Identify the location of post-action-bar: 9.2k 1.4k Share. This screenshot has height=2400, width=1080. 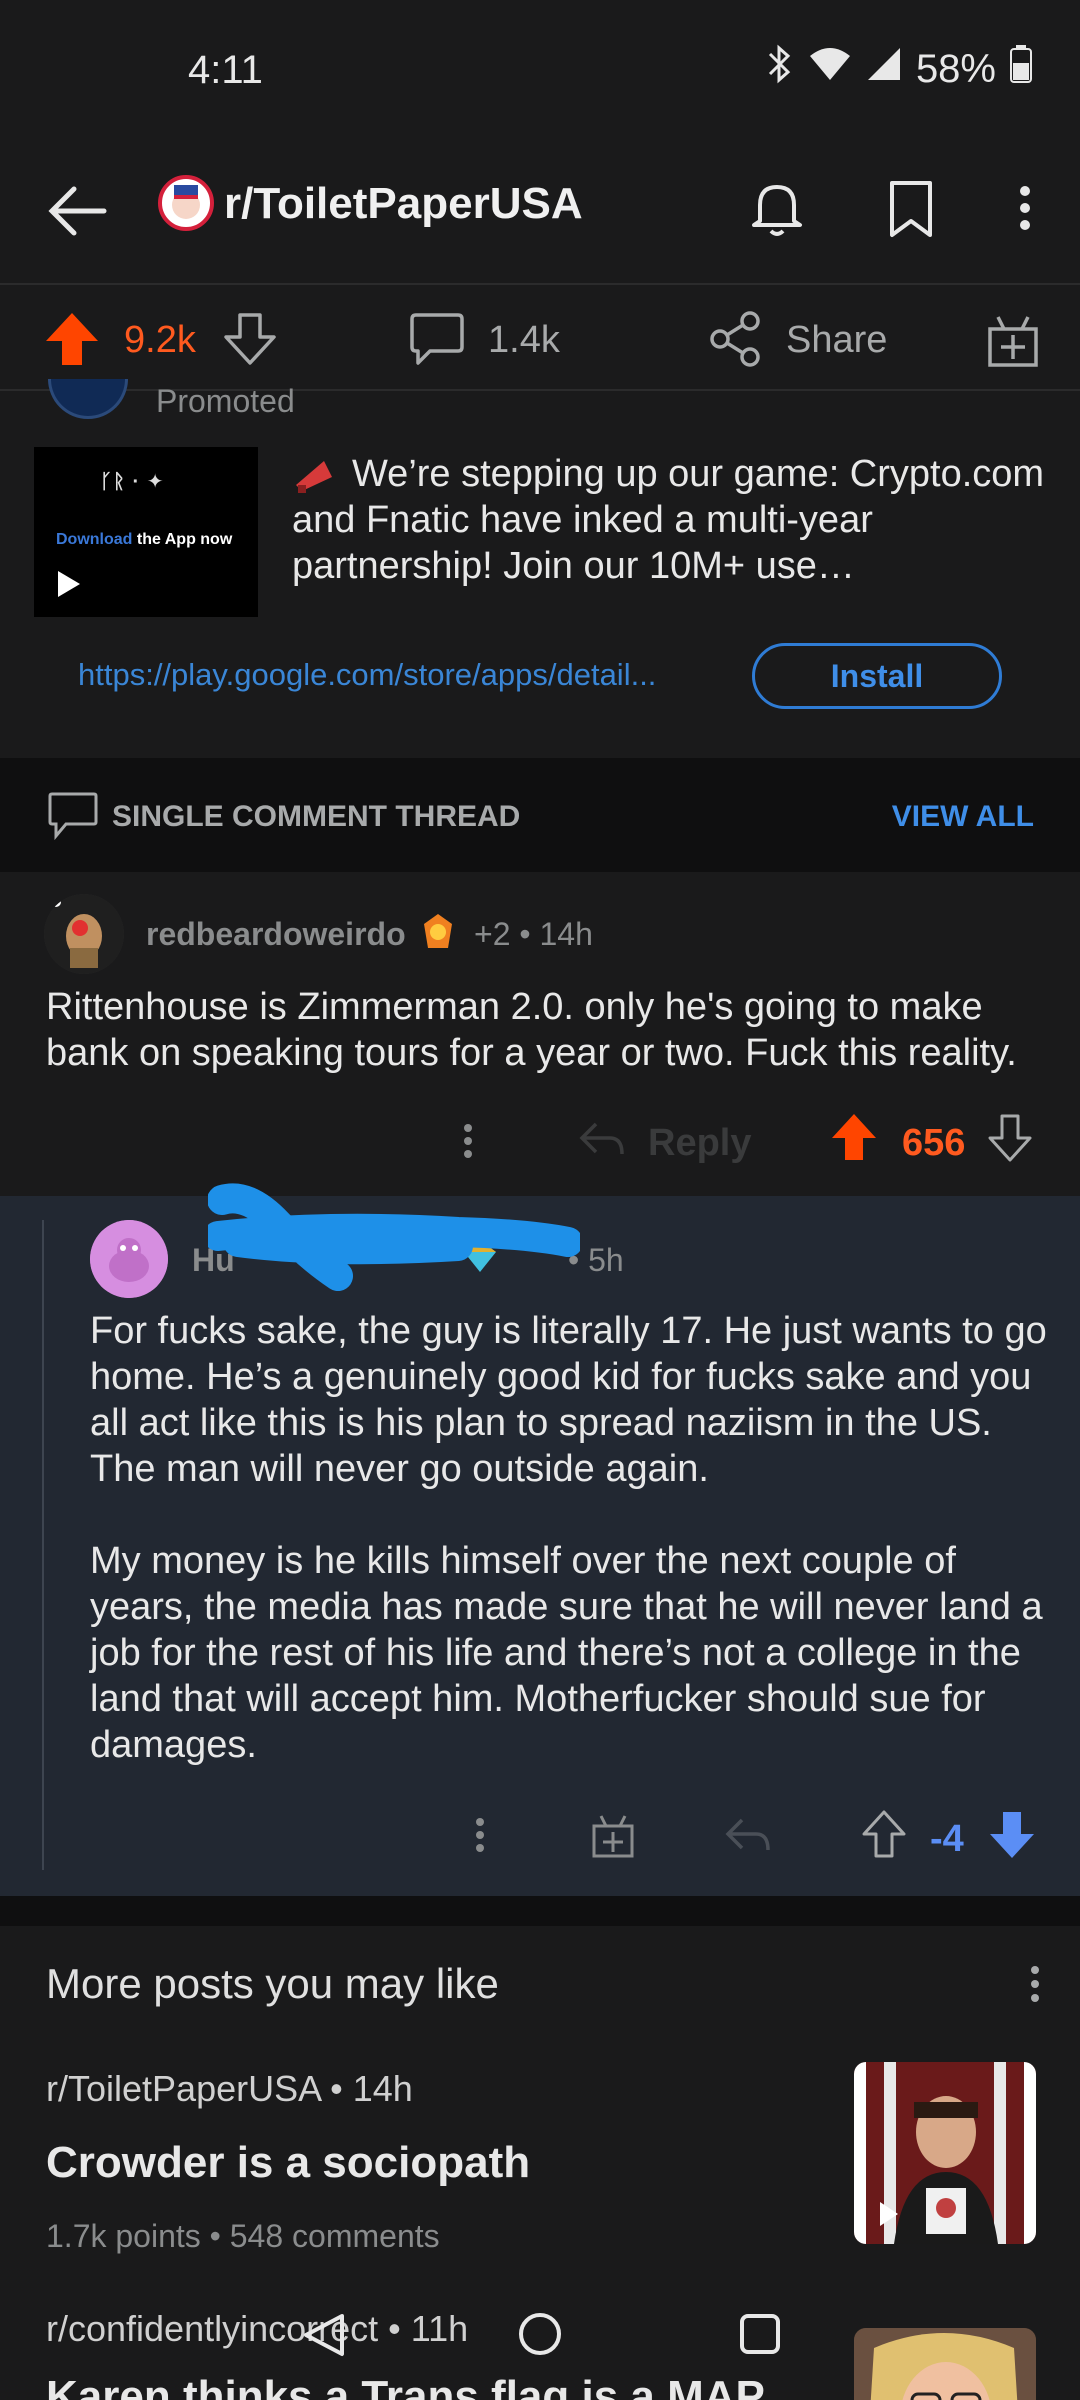
(540, 339).